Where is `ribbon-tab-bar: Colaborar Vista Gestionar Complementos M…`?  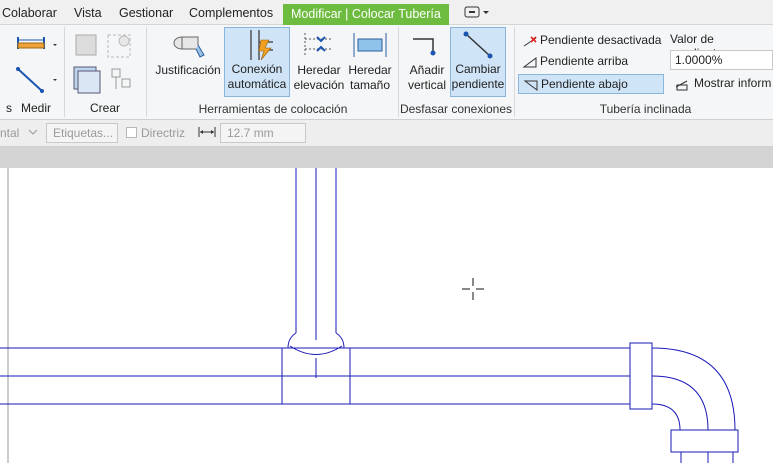 ribbon-tab-bar: Colaborar Vista Gestionar Complementos M… is located at coordinates (386, 12).